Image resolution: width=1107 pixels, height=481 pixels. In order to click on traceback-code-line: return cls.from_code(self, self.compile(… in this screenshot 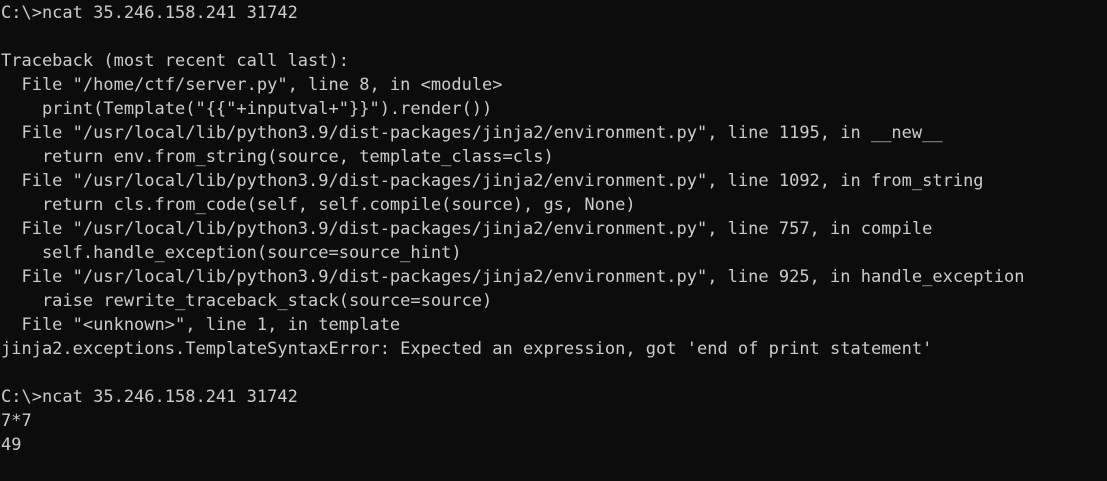, I will do `click(318, 205)`.